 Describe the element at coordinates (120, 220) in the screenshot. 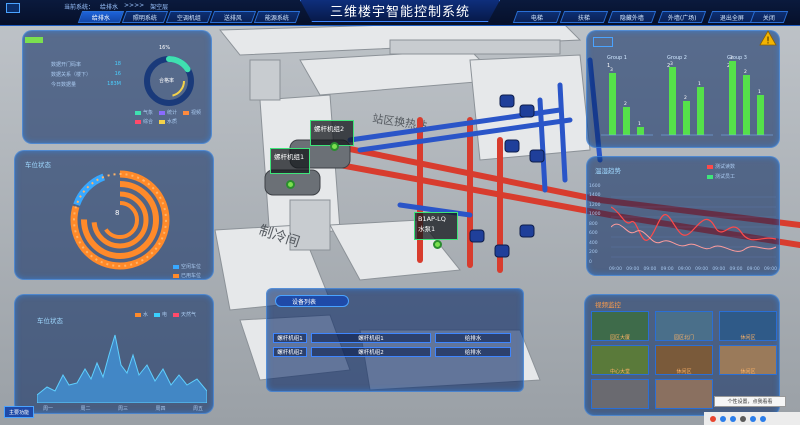

I see `parking-radial-chart` at that location.